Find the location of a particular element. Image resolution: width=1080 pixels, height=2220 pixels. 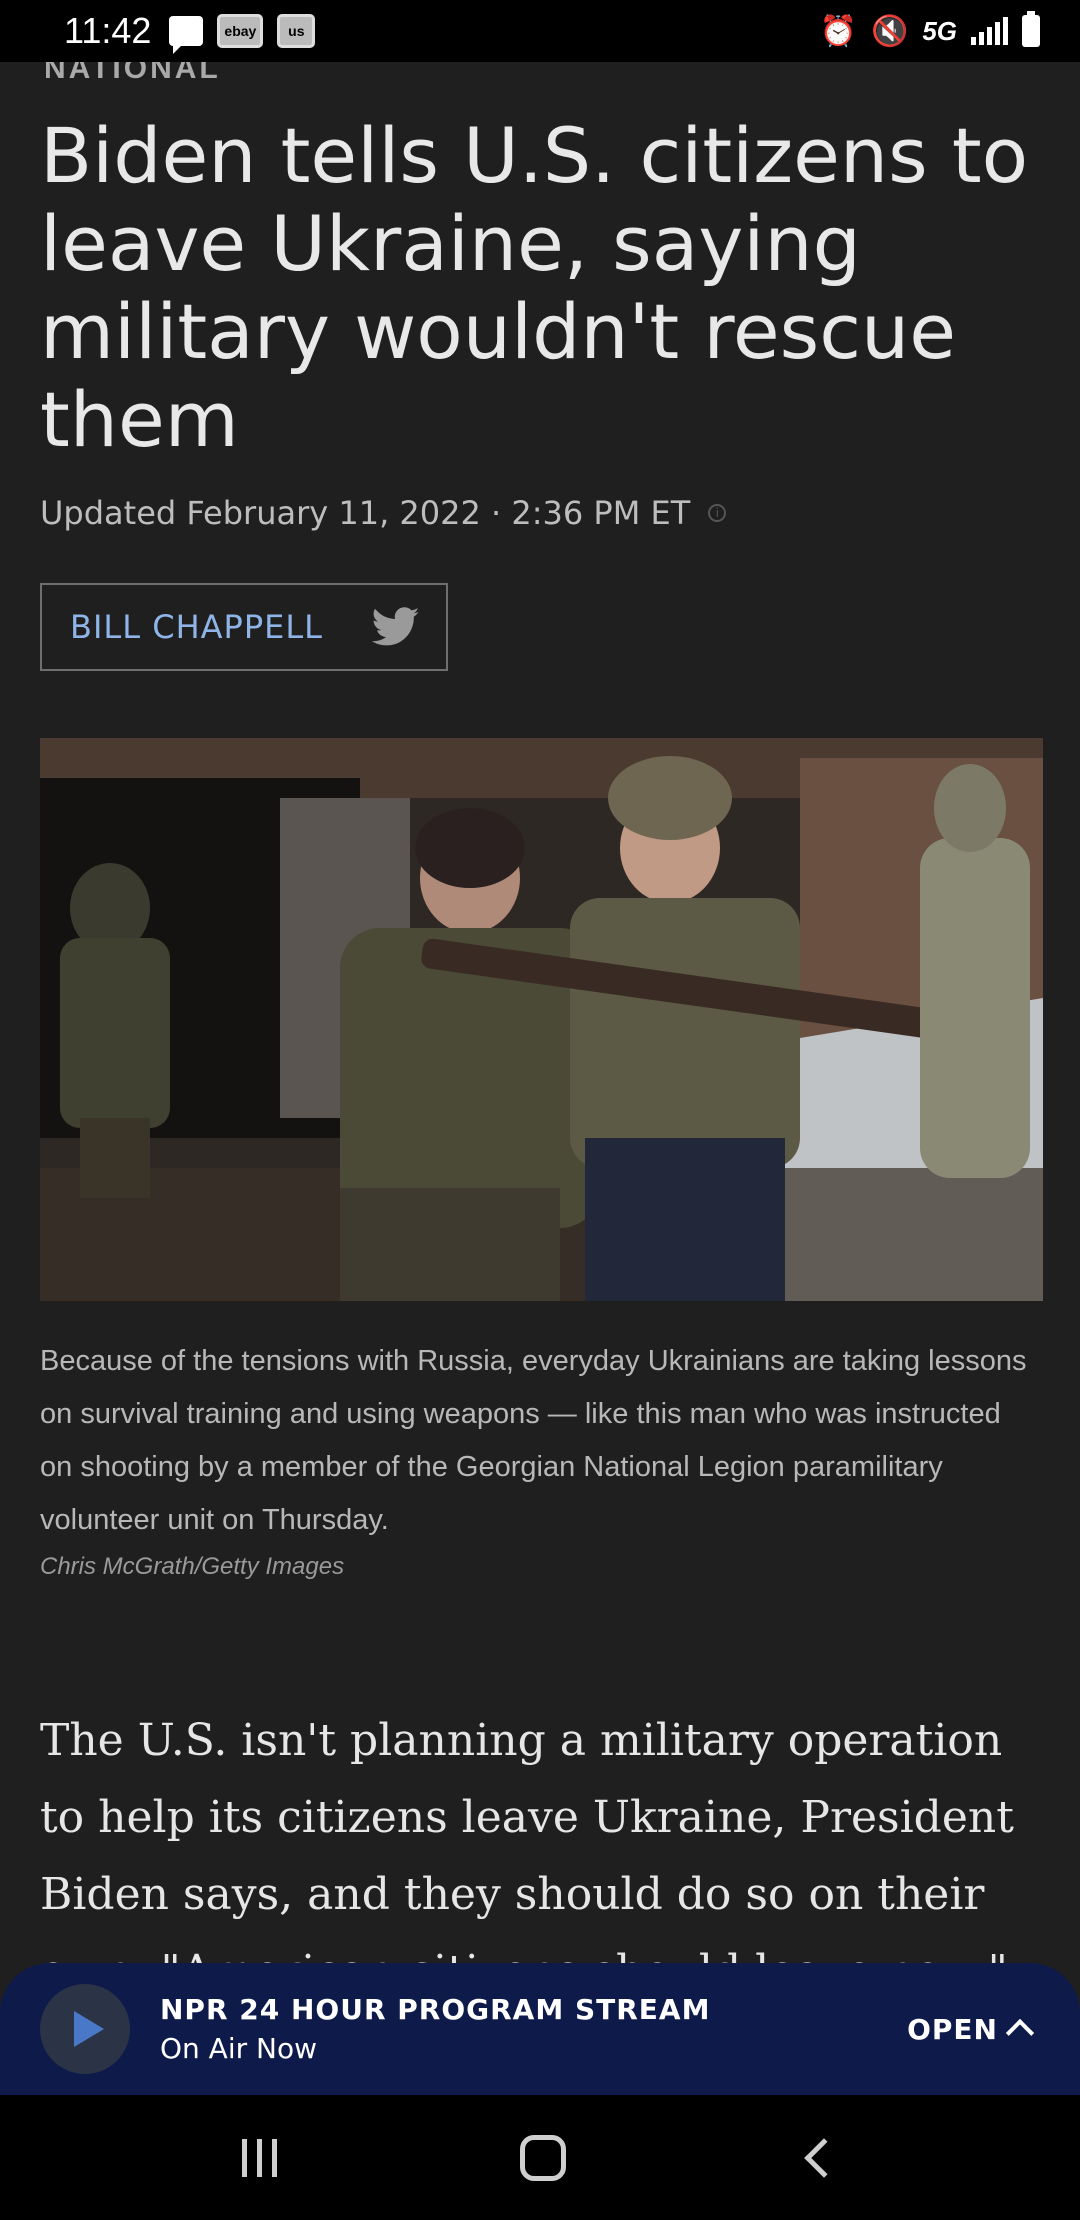

message-icon is located at coordinates (186, 35).